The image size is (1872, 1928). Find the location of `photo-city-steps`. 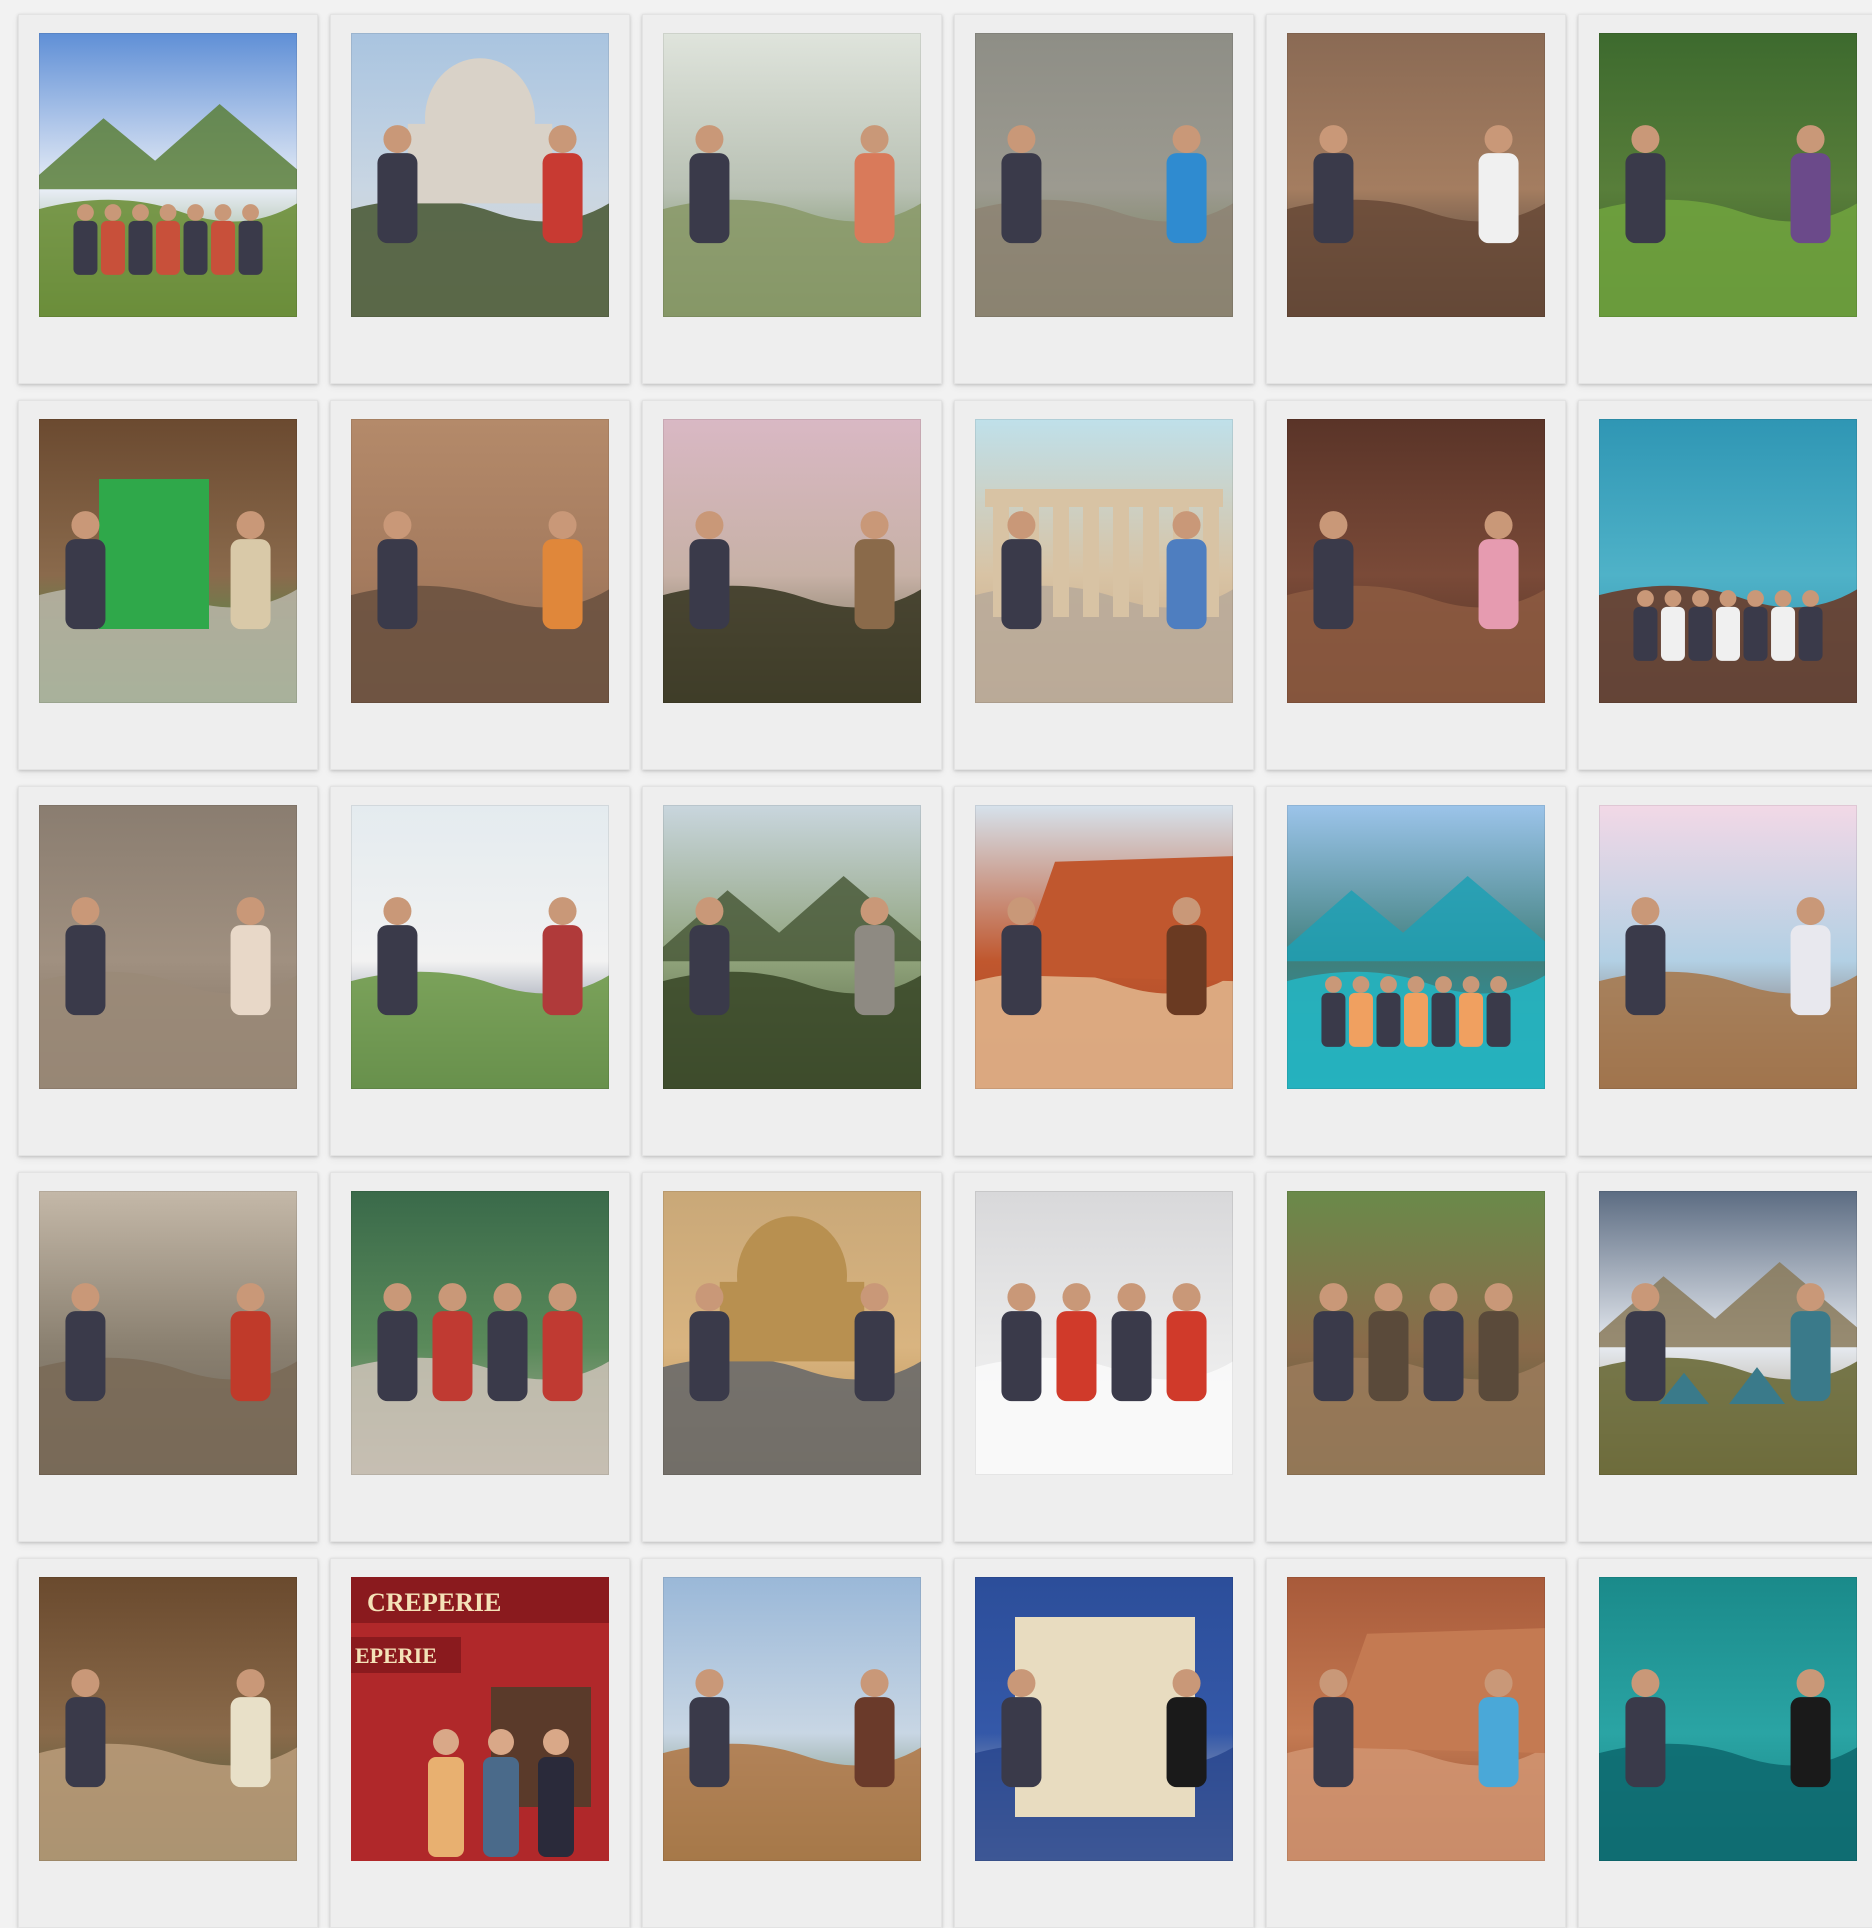

photo-city-steps is located at coordinates (168, 1333).